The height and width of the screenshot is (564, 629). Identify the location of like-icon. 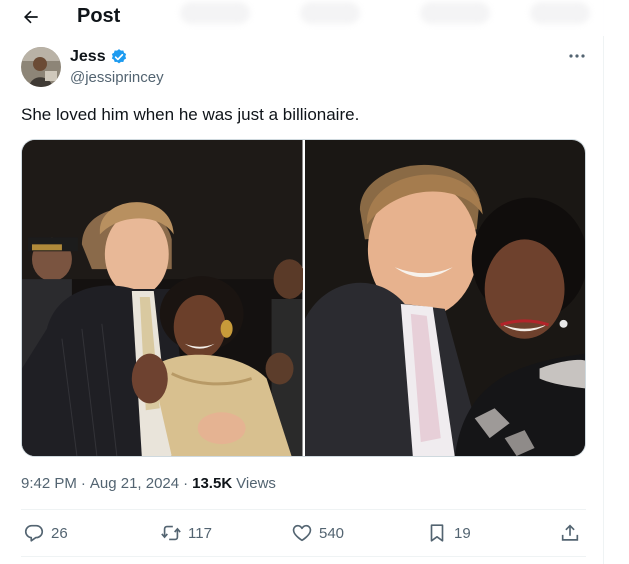
(302, 533).